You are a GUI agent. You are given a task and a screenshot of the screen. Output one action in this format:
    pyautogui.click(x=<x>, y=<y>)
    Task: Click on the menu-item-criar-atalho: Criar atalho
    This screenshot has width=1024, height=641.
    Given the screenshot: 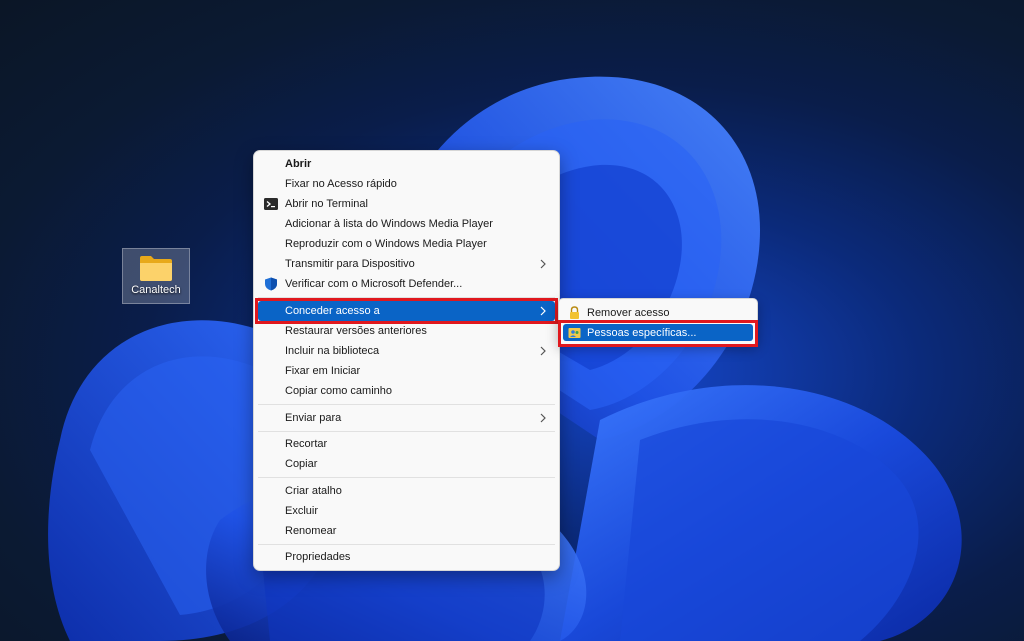 What is the action you would take?
    pyautogui.click(x=406, y=491)
    